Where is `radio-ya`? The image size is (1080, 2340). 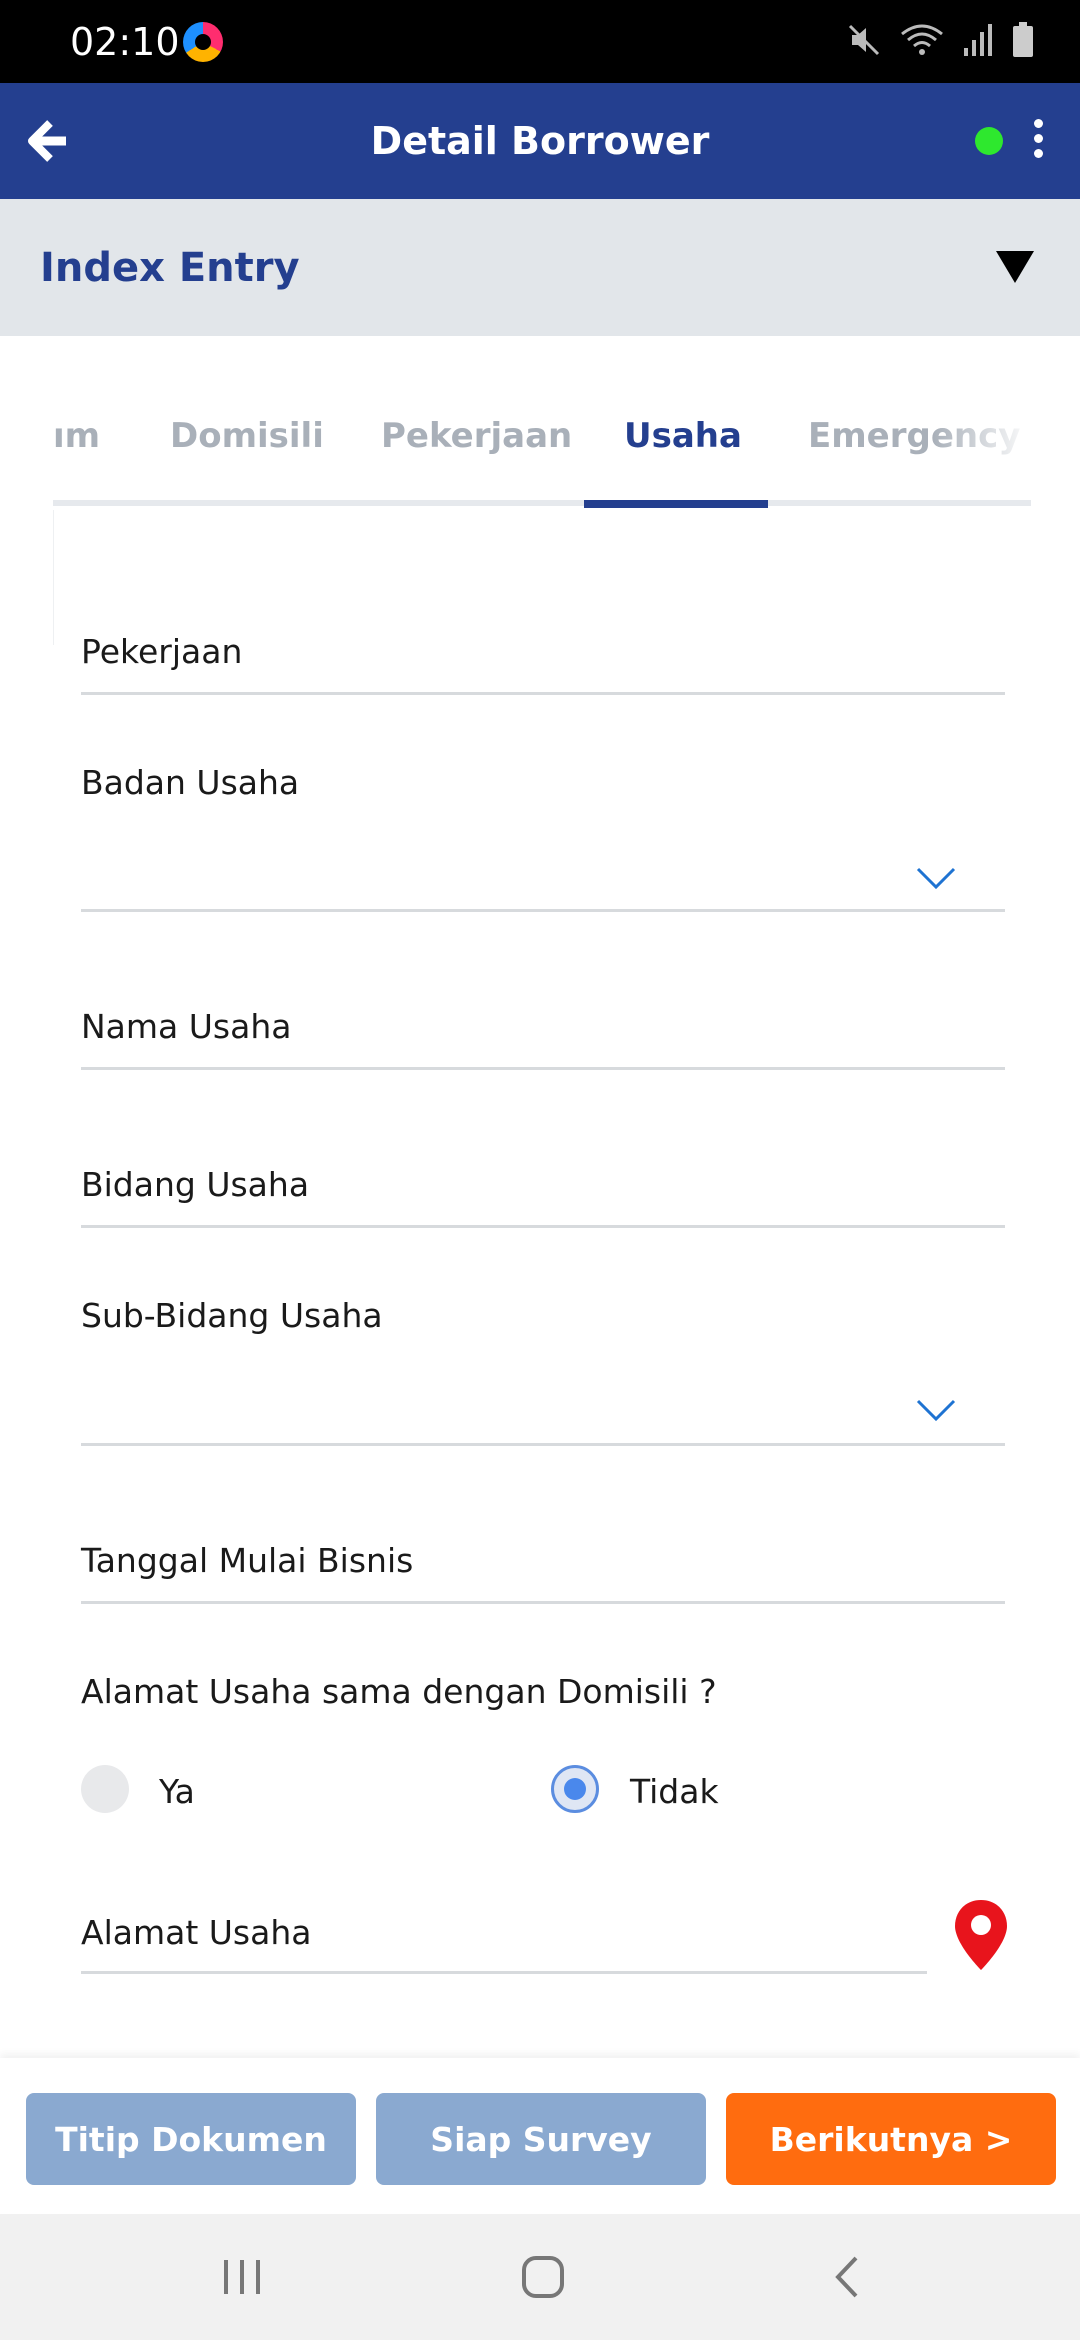
radio-ya is located at coordinates (105, 1789).